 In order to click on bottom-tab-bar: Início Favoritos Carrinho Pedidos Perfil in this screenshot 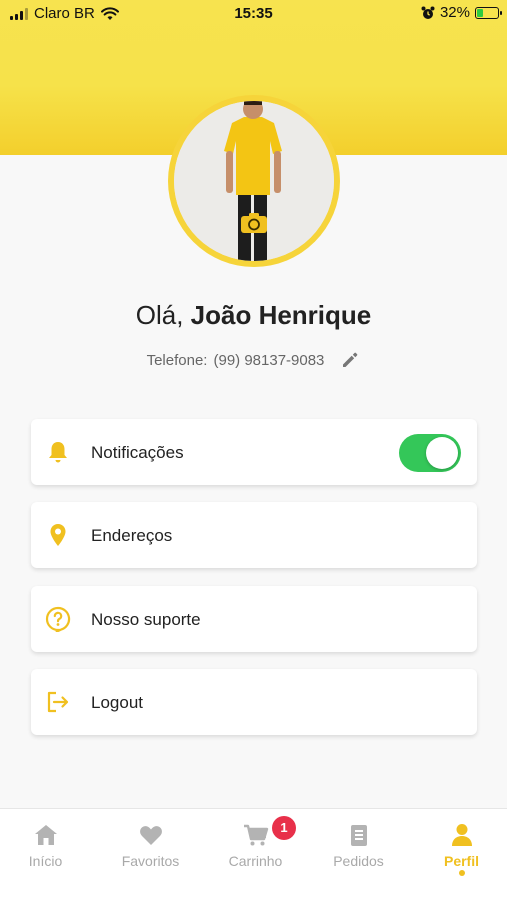, I will do `click(253, 854)`.